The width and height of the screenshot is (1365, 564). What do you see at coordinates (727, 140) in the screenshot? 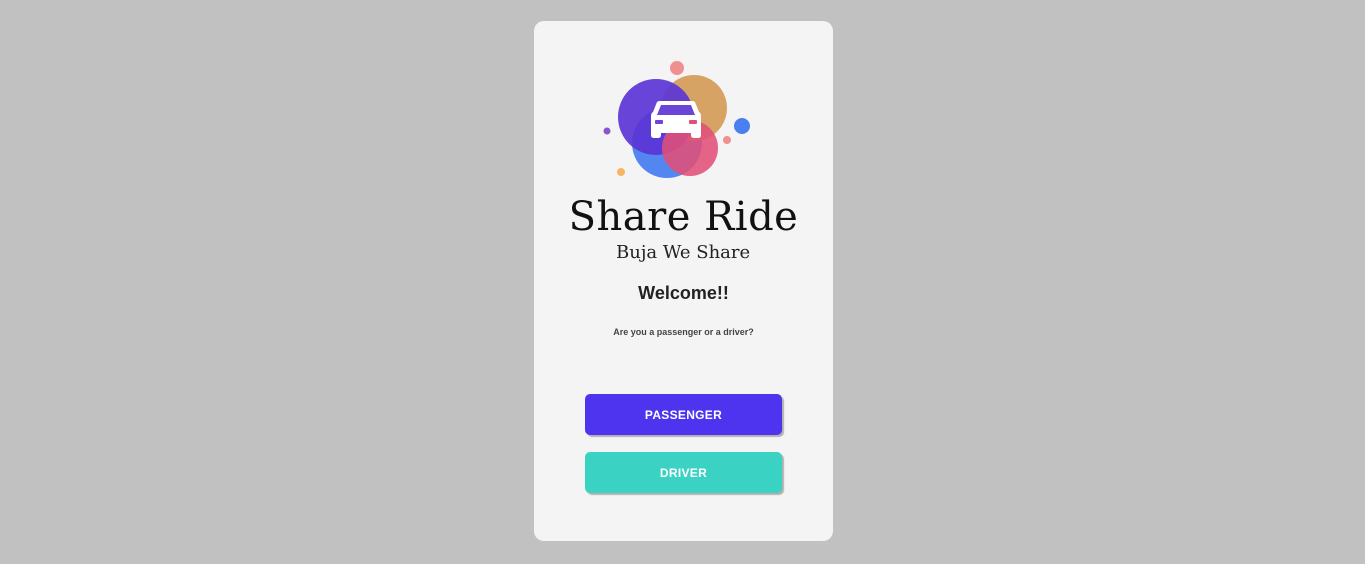
I see `logo-dot-pink-right` at bounding box center [727, 140].